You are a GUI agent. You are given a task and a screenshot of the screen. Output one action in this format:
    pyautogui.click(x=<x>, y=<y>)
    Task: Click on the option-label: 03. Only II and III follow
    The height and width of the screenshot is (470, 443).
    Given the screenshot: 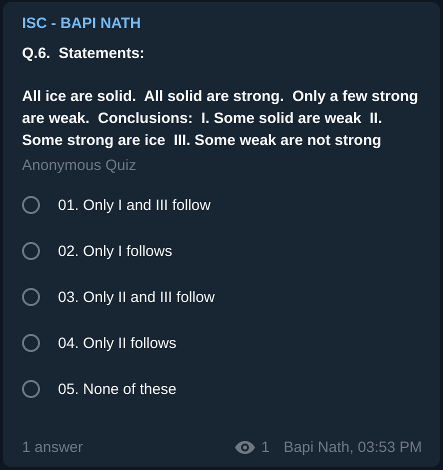 What is the action you would take?
    pyautogui.click(x=136, y=297)
    